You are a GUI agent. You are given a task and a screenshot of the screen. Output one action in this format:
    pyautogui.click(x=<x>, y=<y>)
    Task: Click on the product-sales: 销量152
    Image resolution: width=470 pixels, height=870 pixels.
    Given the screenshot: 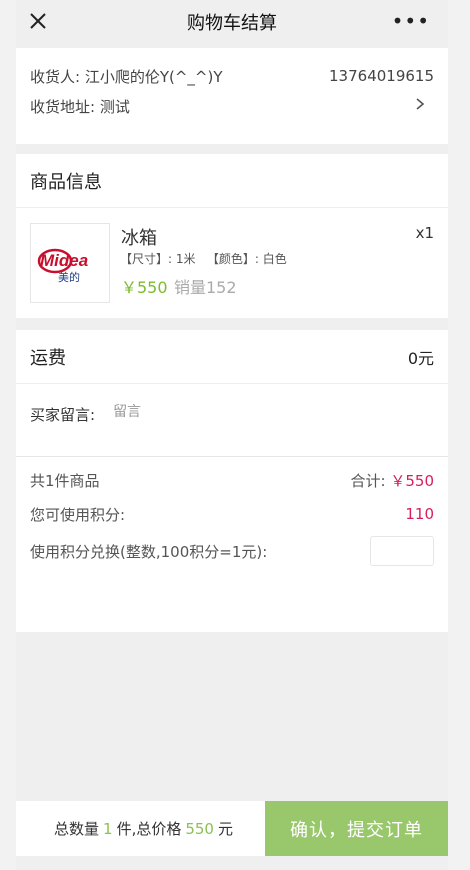 What is the action you would take?
    pyautogui.click(x=205, y=287)
    